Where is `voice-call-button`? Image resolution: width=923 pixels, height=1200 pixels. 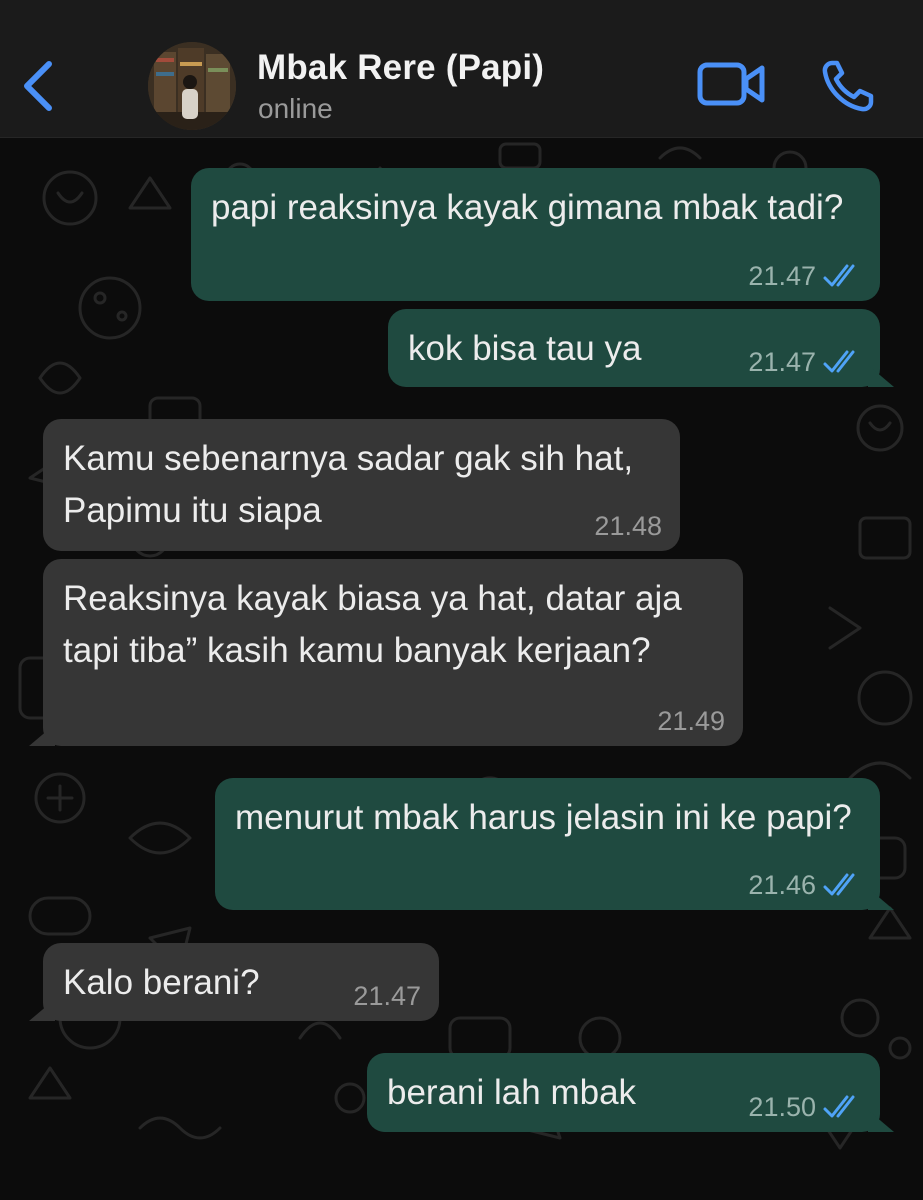 voice-call-button is located at coordinates (849, 86).